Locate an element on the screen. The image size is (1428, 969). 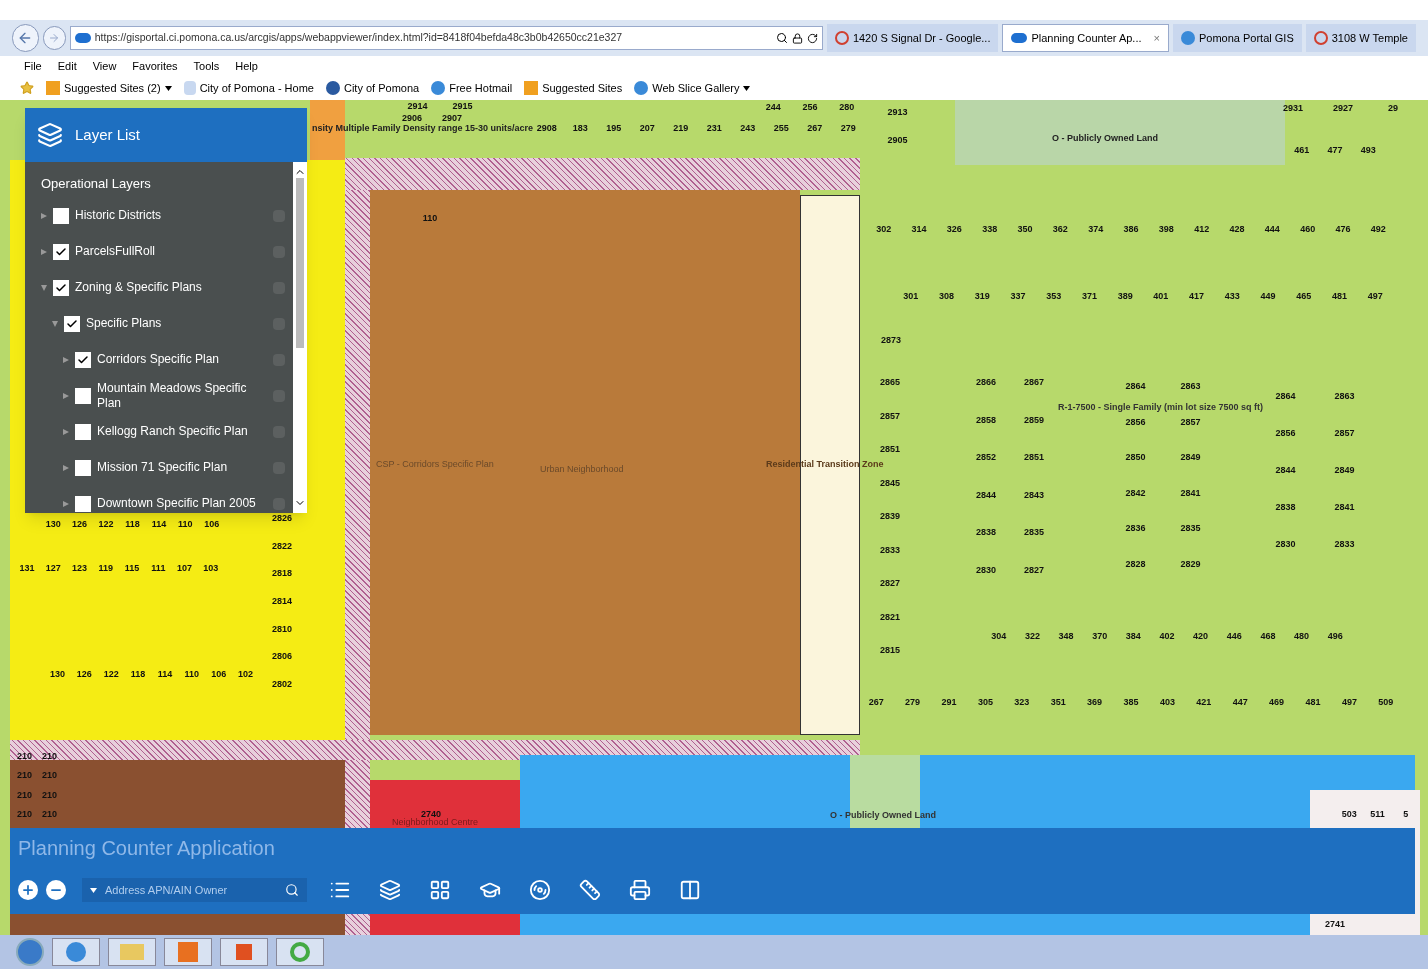
parcel-number: 468 is located at coordinates (1268, 636).